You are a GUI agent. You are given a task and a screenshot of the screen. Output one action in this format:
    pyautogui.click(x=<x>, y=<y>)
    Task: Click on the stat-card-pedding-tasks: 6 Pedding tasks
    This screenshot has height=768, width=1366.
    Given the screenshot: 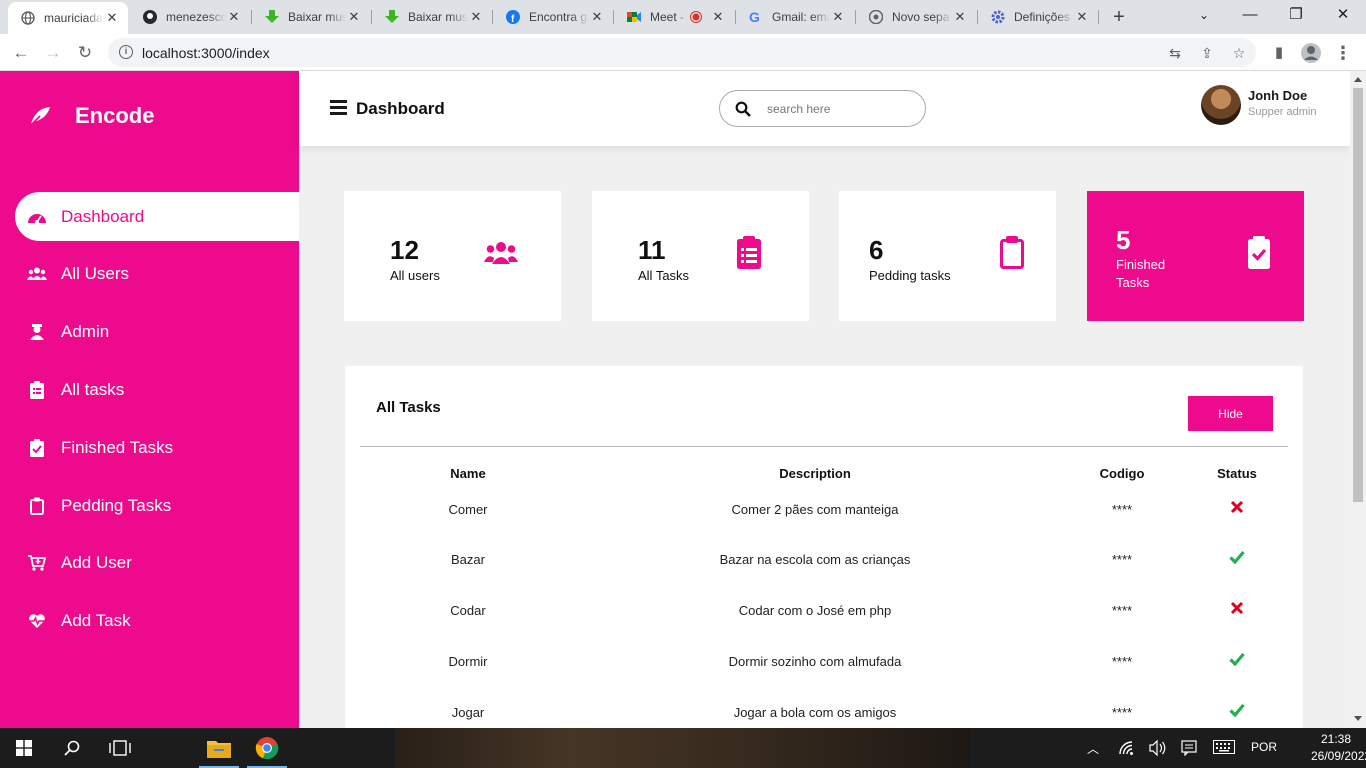 What is the action you would take?
    pyautogui.click(x=947, y=256)
    